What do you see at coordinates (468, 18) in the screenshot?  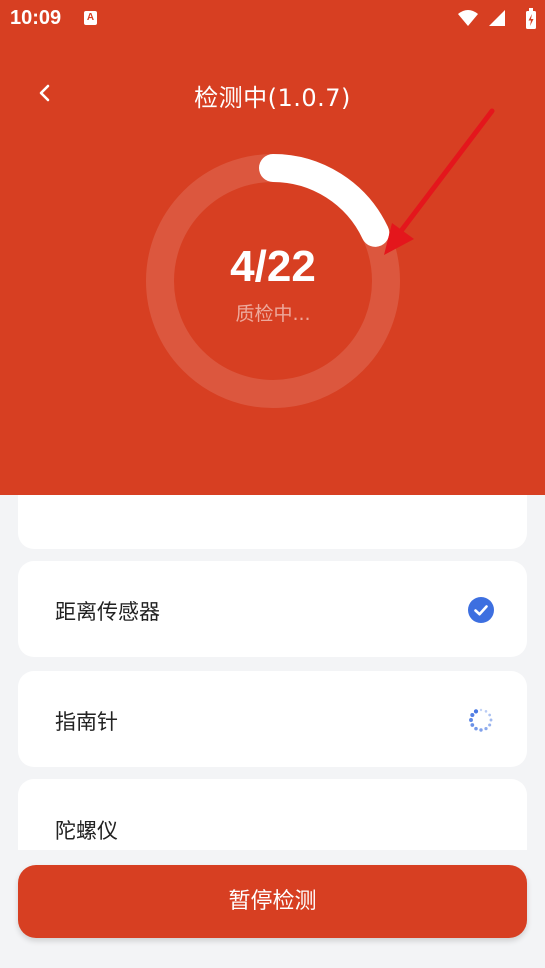 I see `wifi-icon` at bounding box center [468, 18].